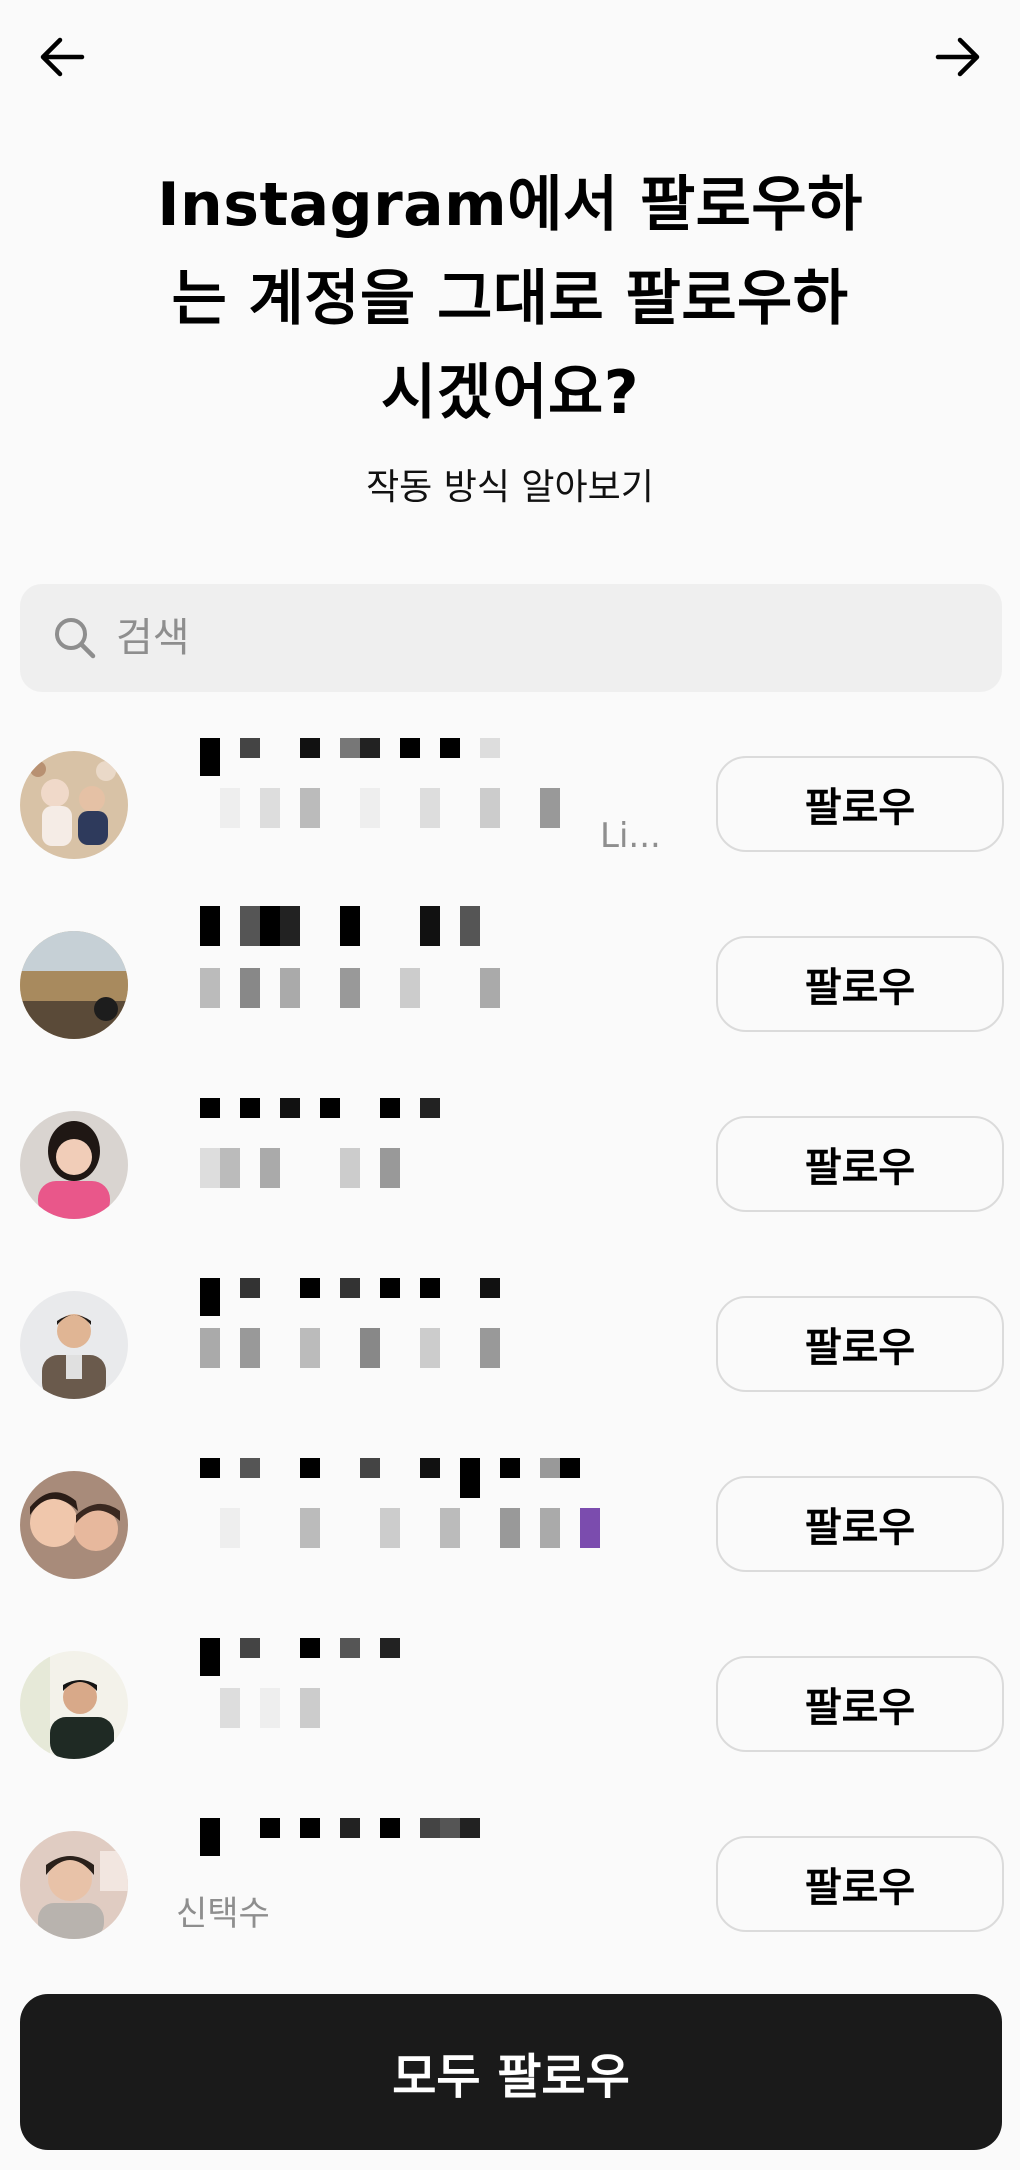 This screenshot has height=2170, width=1020. I want to click on account-row: Li... 팔로우, so click(510, 806).